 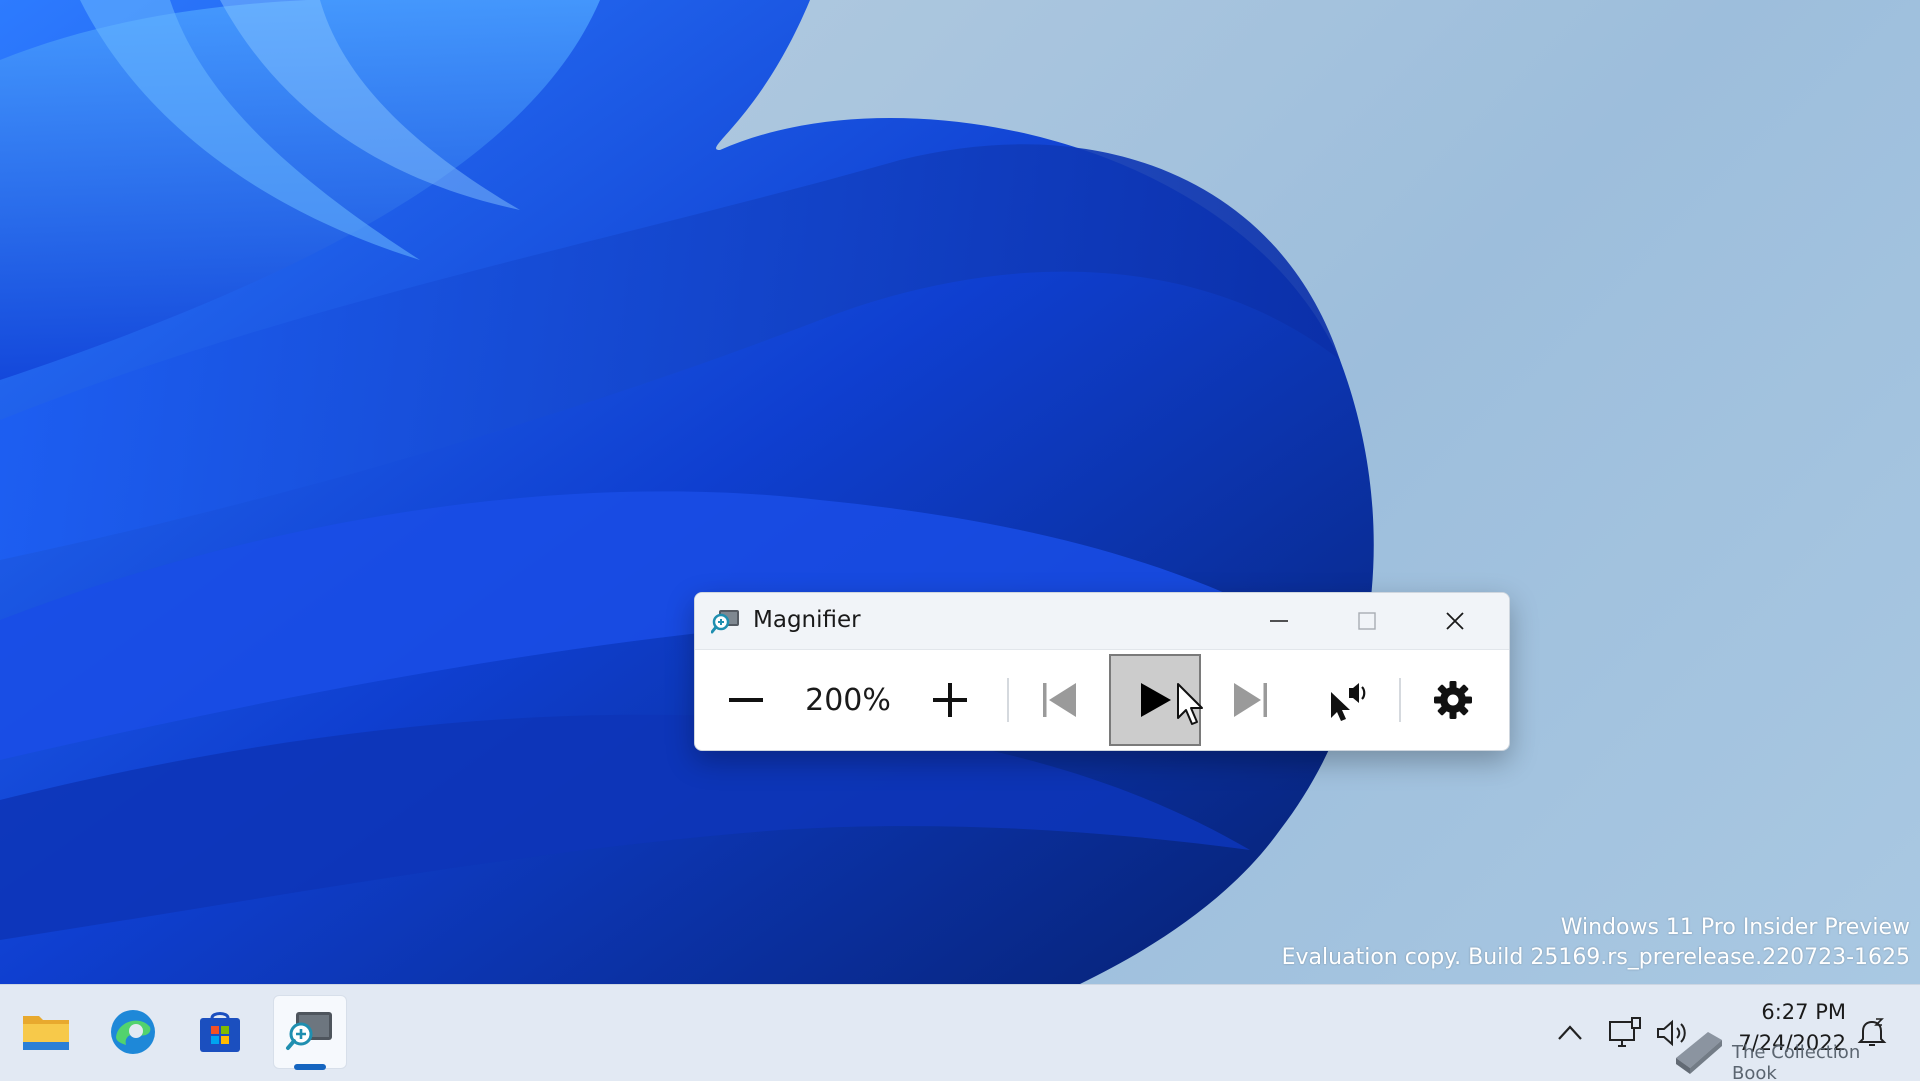 What do you see at coordinates (725, 622) in the screenshot?
I see `magnifier-app-icon` at bounding box center [725, 622].